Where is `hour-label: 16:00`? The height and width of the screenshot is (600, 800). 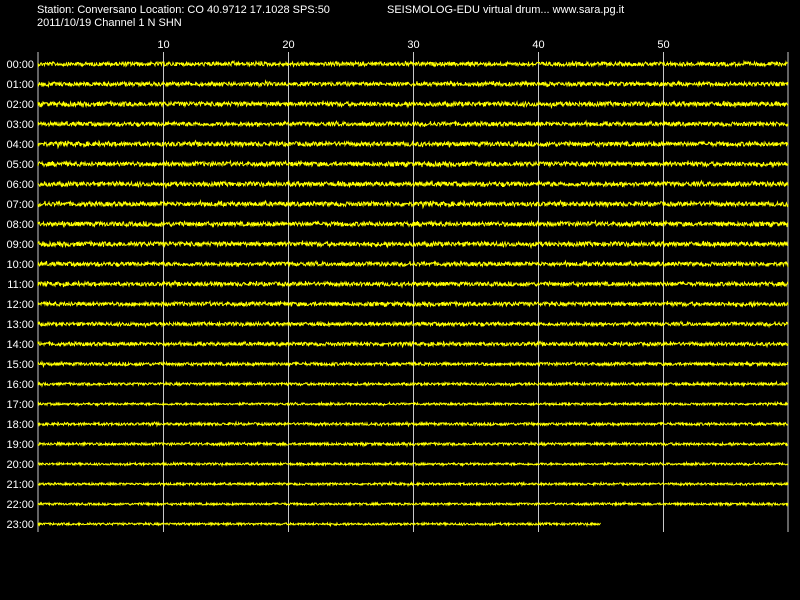
hour-label: 16:00 is located at coordinates (20, 385).